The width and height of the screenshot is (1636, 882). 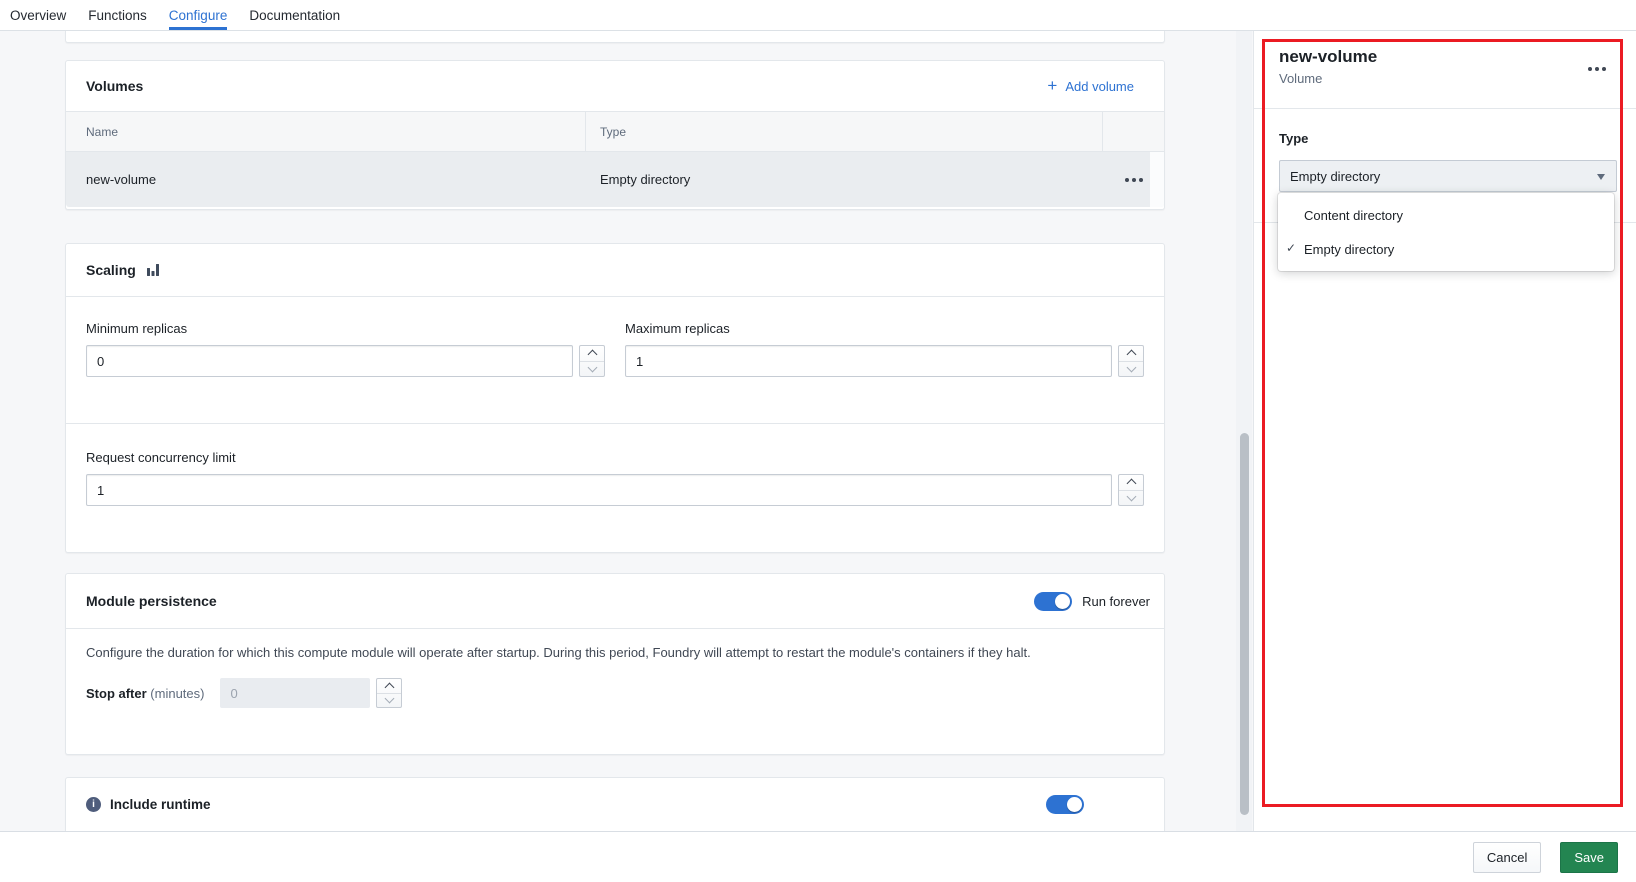 What do you see at coordinates (615, 37) in the screenshot?
I see `scrolled-card-bottom` at bounding box center [615, 37].